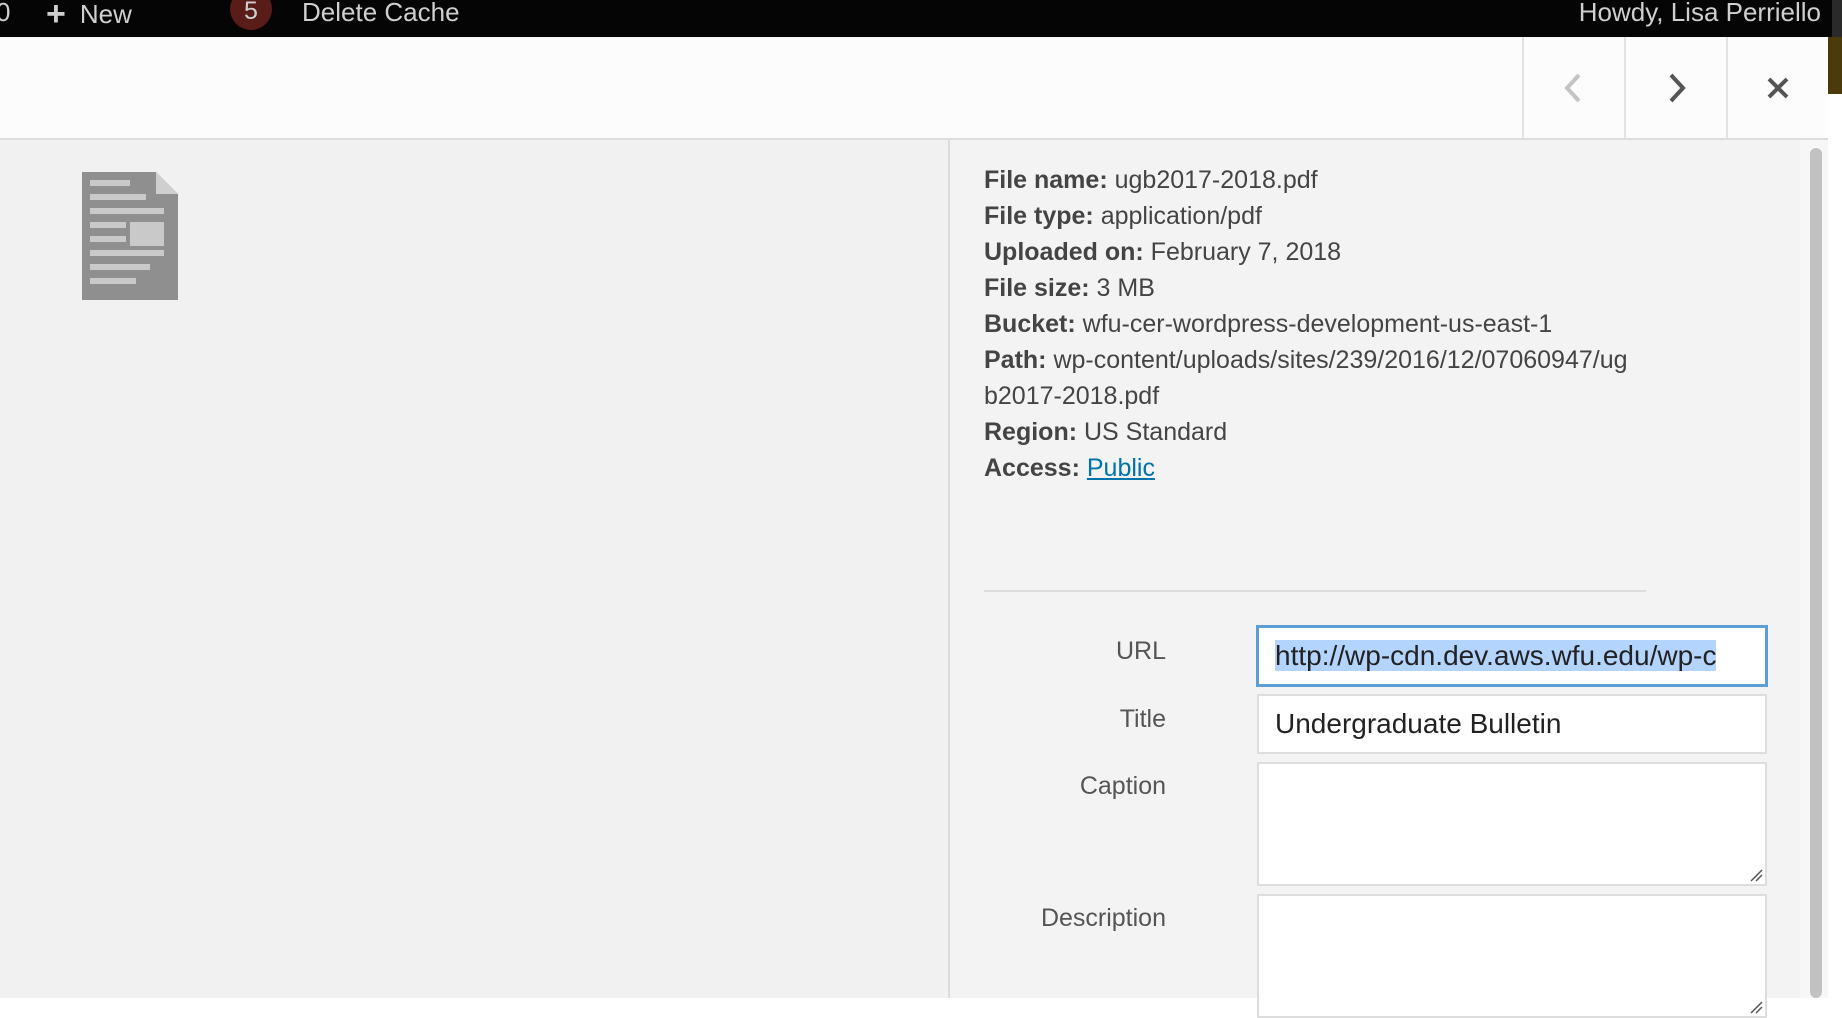  What do you see at coordinates (1031, 432) in the screenshot?
I see `region-label: Region:` at bounding box center [1031, 432].